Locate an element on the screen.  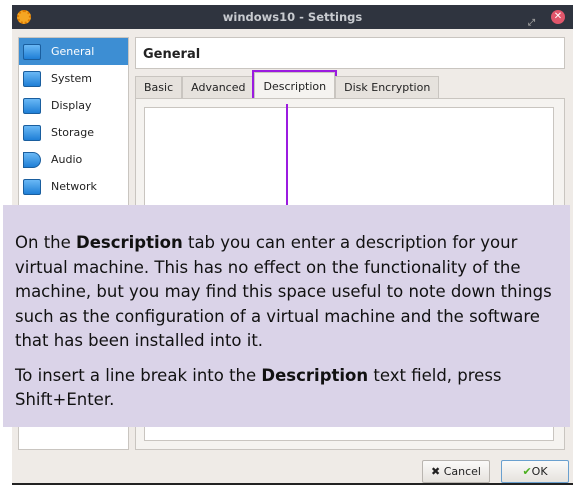
tab-disk-encryption: Disk Encryption is located at coordinates (387, 87).